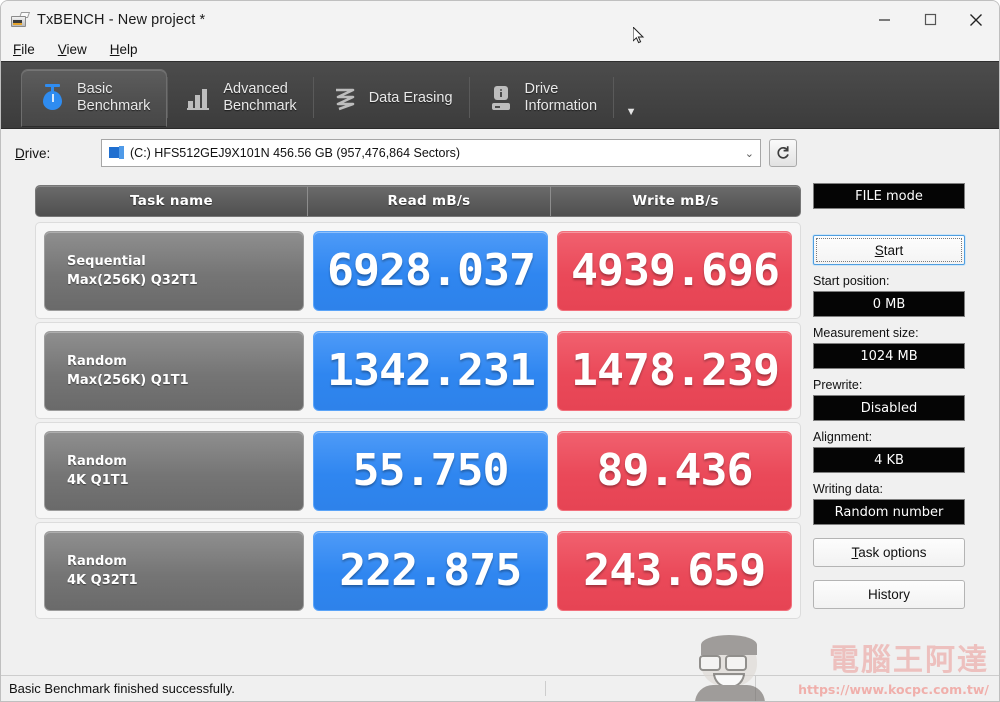 The height and width of the screenshot is (702, 1000). I want to click on task-options-label: Task options, so click(889, 552).